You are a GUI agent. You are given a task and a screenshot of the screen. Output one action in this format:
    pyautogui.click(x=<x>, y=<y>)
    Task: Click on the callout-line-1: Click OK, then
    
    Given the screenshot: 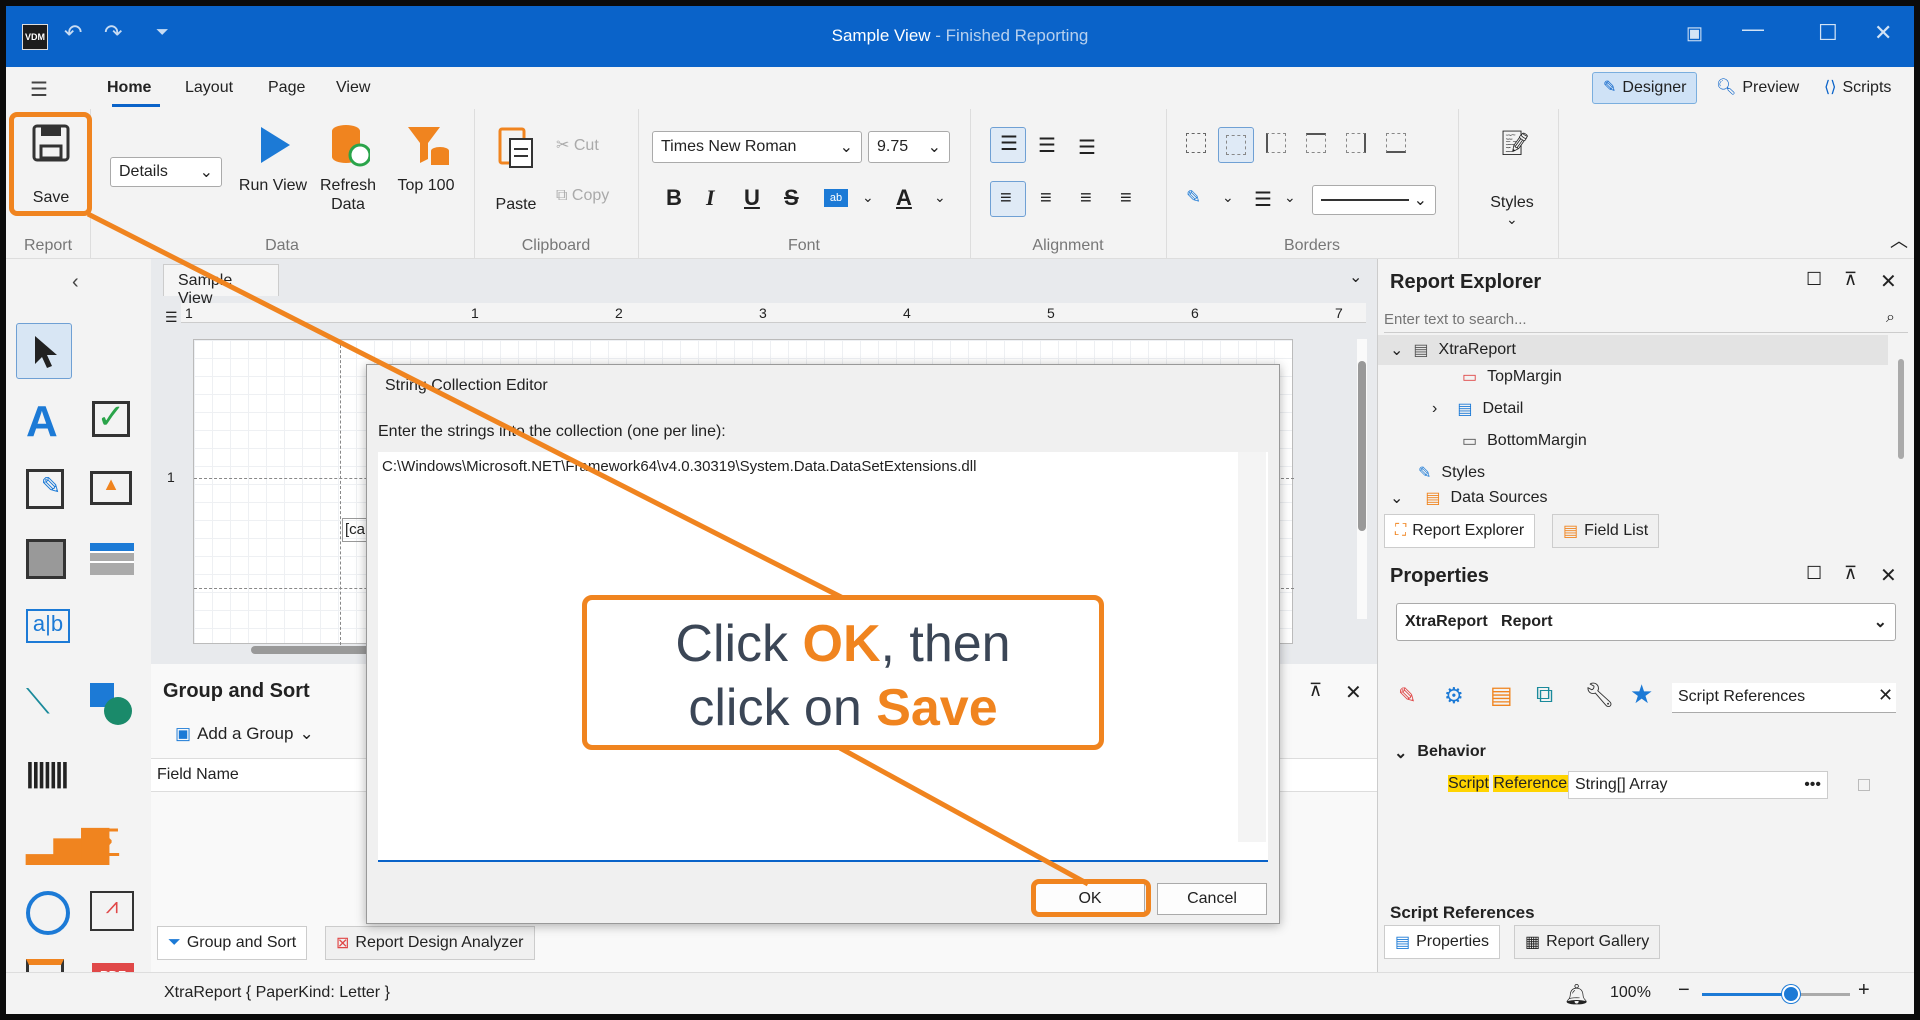 What is the action you would take?
    pyautogui.click(x=843, y=644)
    